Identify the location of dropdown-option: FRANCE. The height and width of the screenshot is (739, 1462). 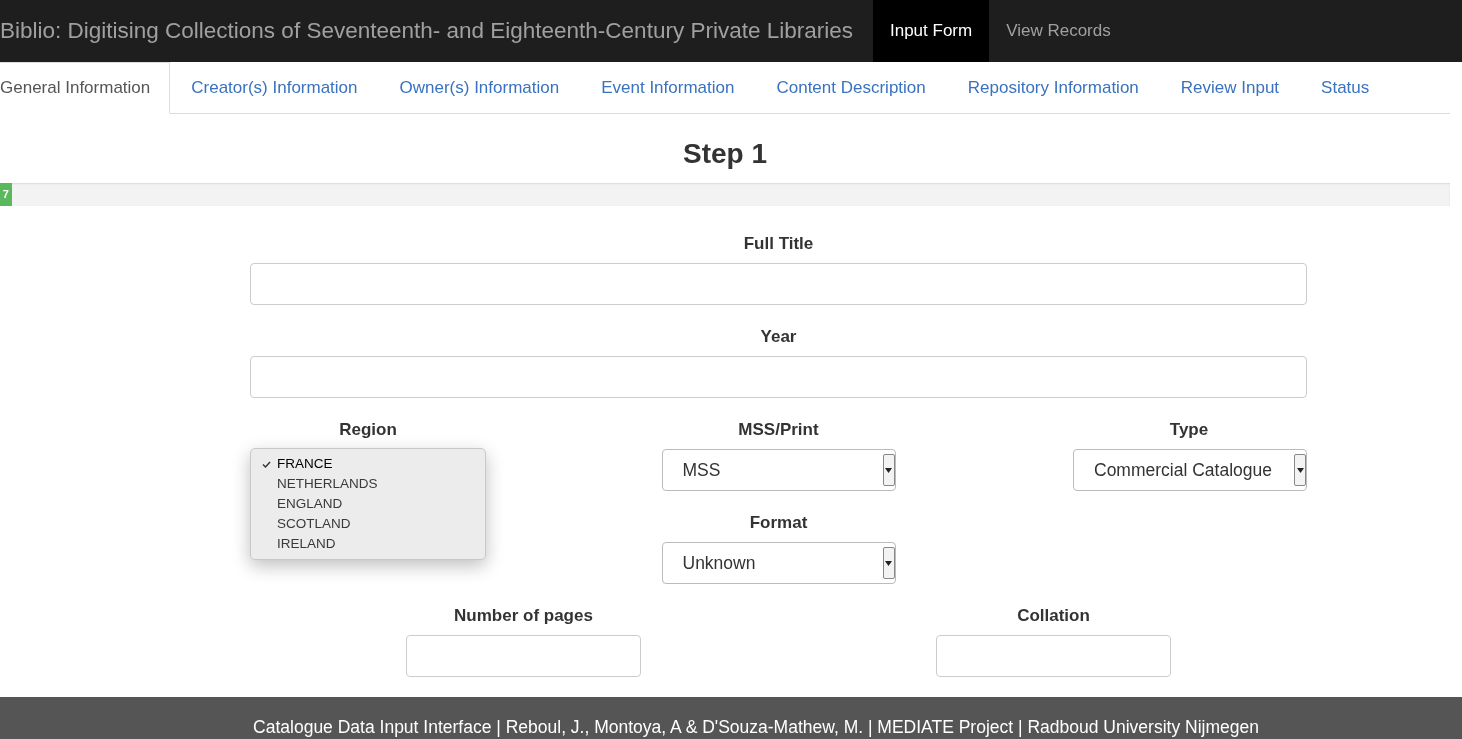
(368, 464).